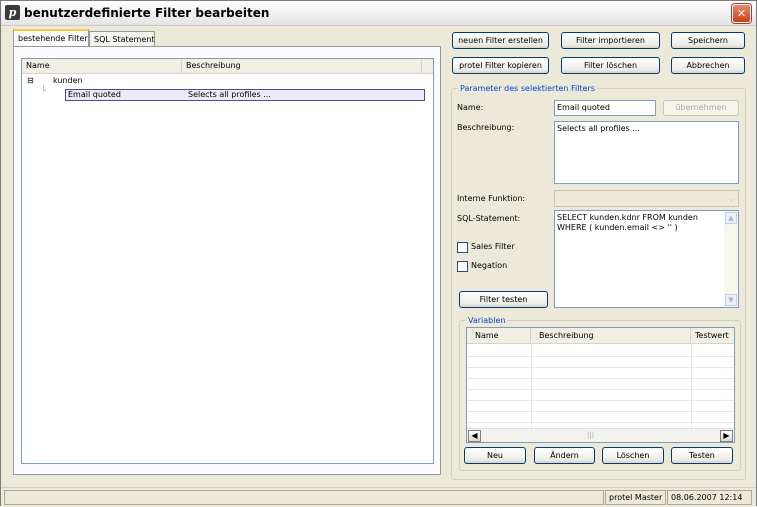  What do you see at coordinates (503, 299) in the screenshot?
I see `test-filter-button: Filter testen` at bounding box center [503, 299].